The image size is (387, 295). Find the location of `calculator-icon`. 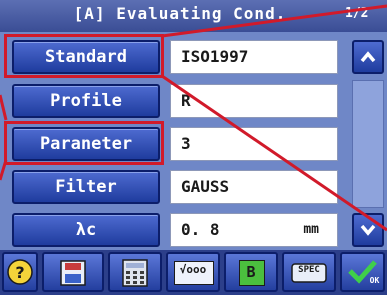

calculator-icon is located at coordinates (135, 273).